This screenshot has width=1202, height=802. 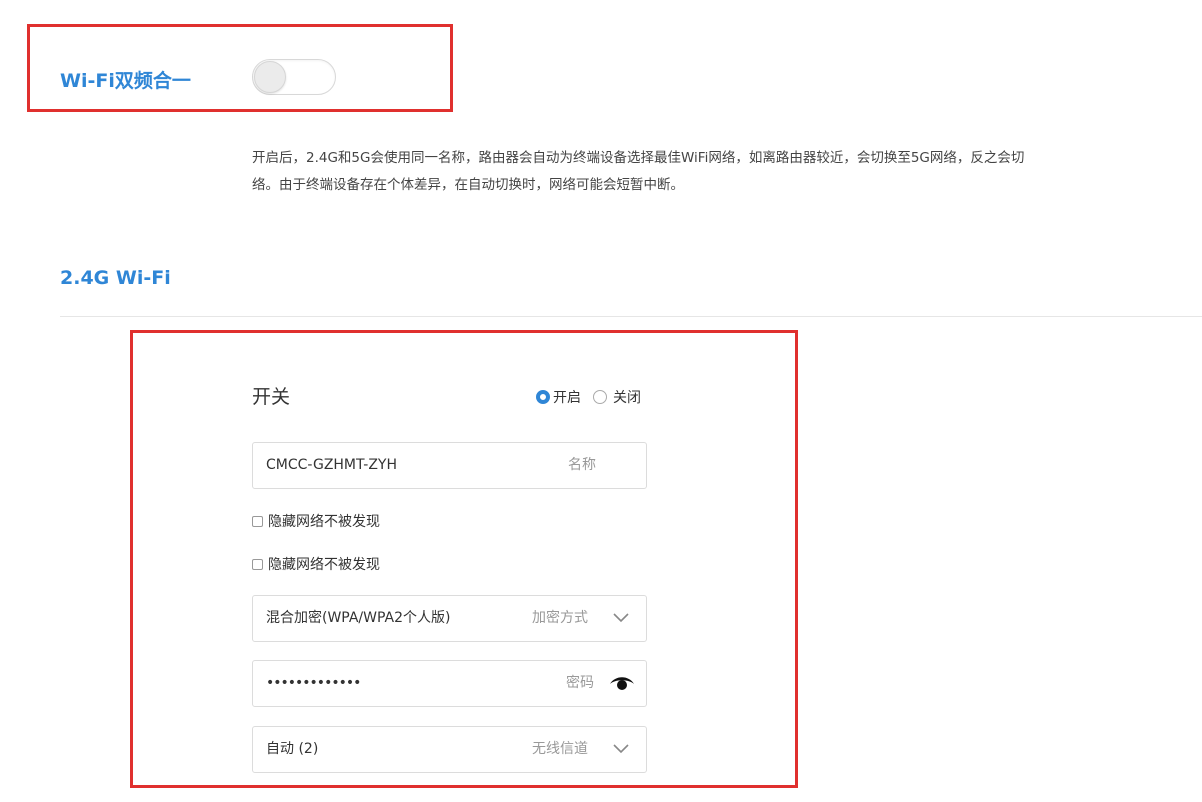 What do you see at coordinates (358, 618) in the screenshot?
I see `encryption-value: 混合加密(WPA/WPA2个人版)` at bounding box center [358, 618].